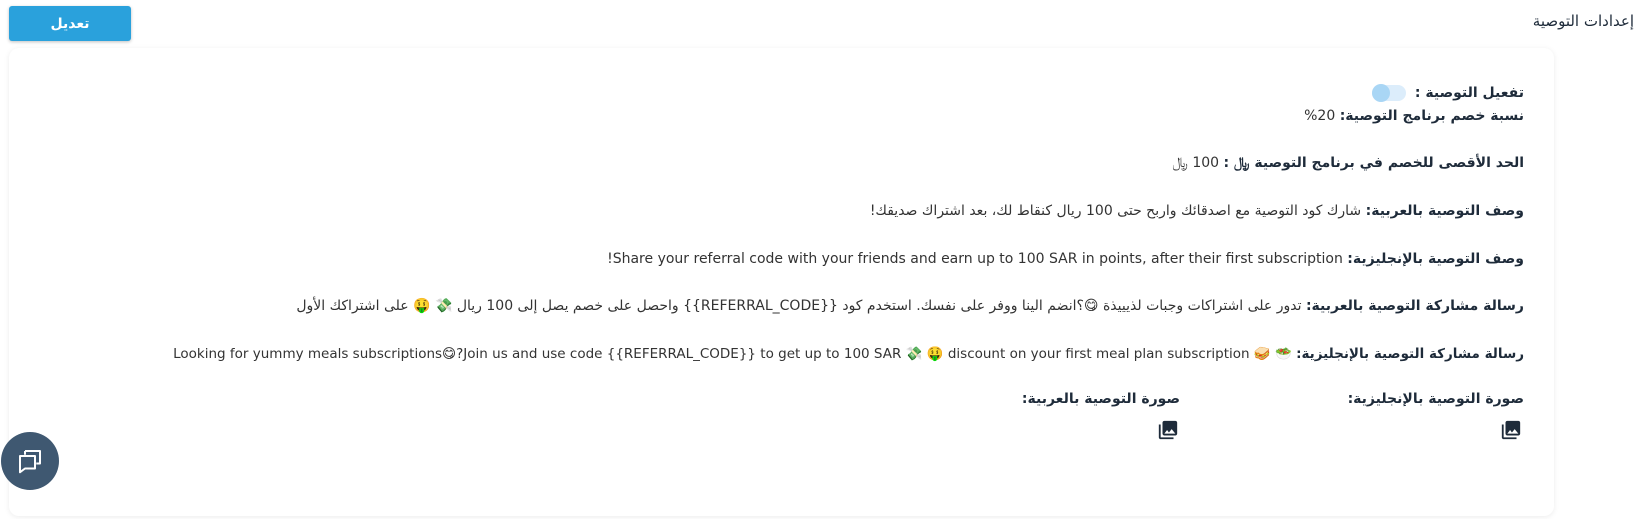  I want to click on discount-label: نسبة خصم برنامج التوصية:, so click(1431, 116).